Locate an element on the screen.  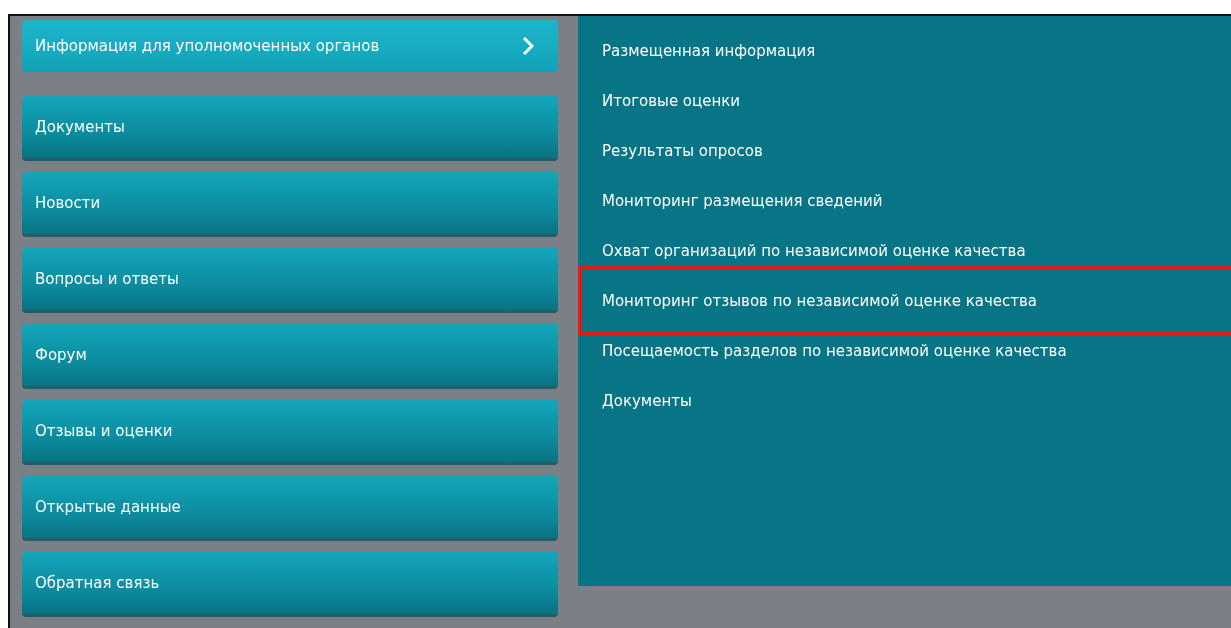
menu-item: Информация для уполномоченных органов is located at coordinates (290, 46).